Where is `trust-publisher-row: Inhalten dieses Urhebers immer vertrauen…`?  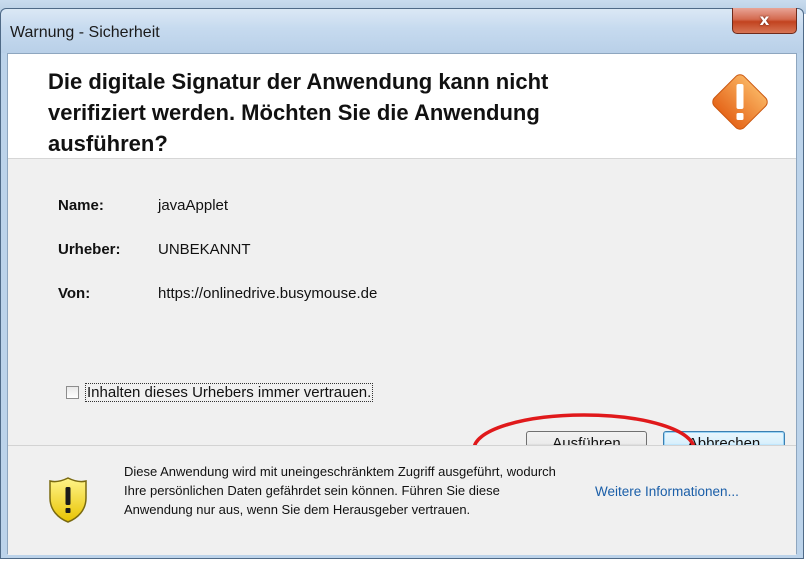 trust-publisher-row: Inhalten dieses Urhebers immer vertrauen… is located at coordinates (220, 392).